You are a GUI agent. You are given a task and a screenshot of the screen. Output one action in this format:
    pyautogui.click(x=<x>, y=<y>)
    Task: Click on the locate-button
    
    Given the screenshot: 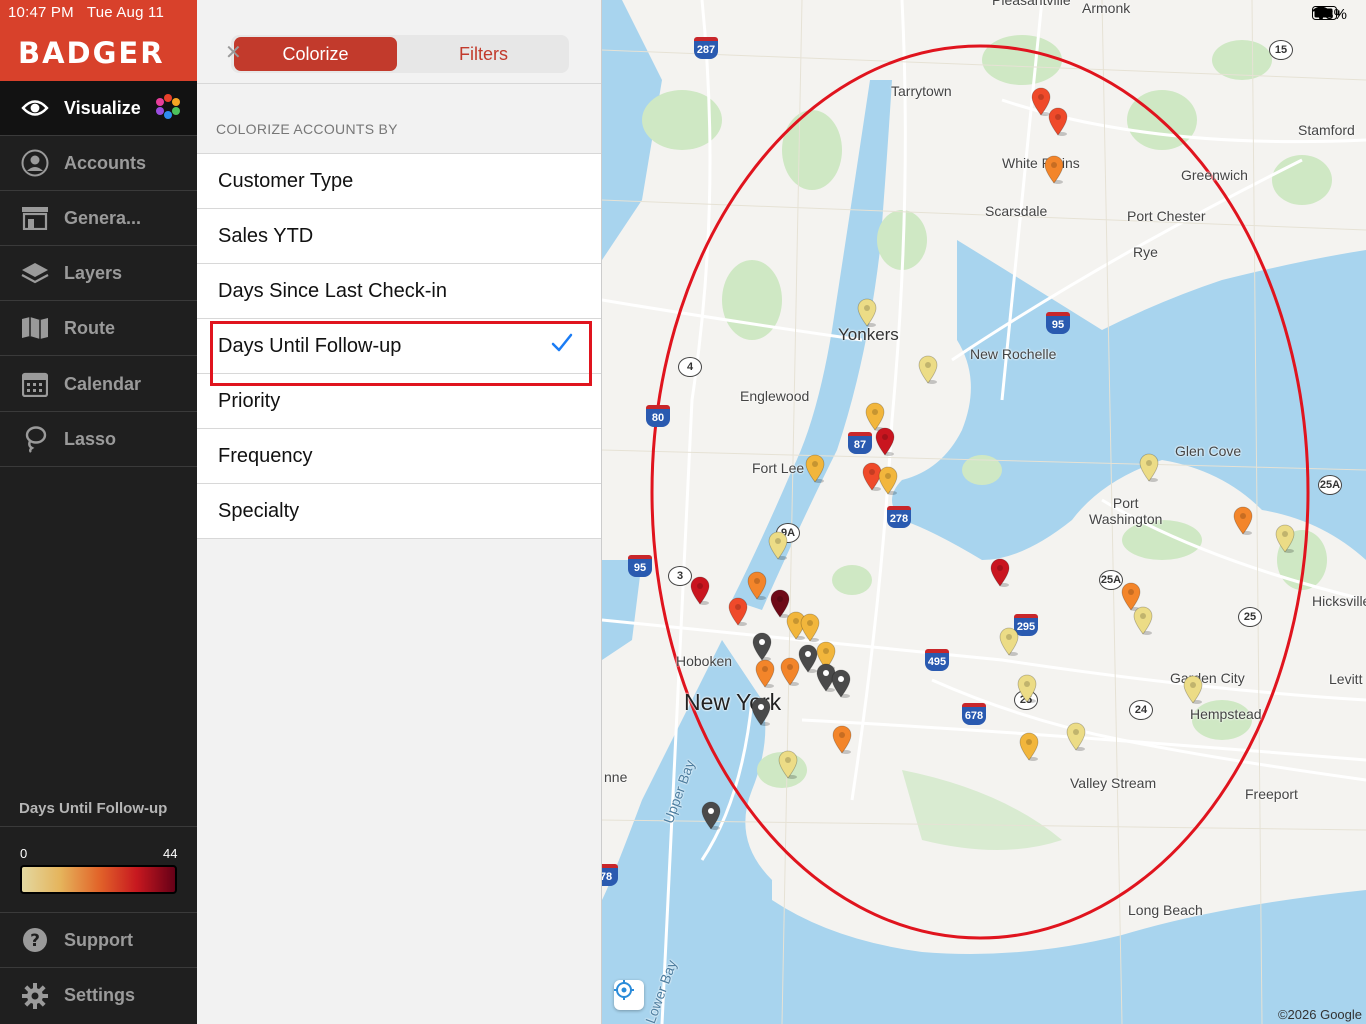 What is the action you would take?
    pyautogui.click(x=629, y=995)
    